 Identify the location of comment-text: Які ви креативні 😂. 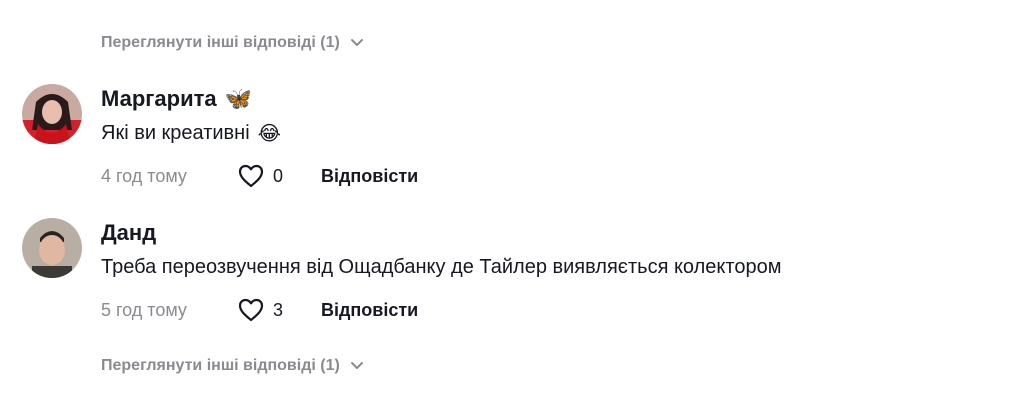
(191, 133).